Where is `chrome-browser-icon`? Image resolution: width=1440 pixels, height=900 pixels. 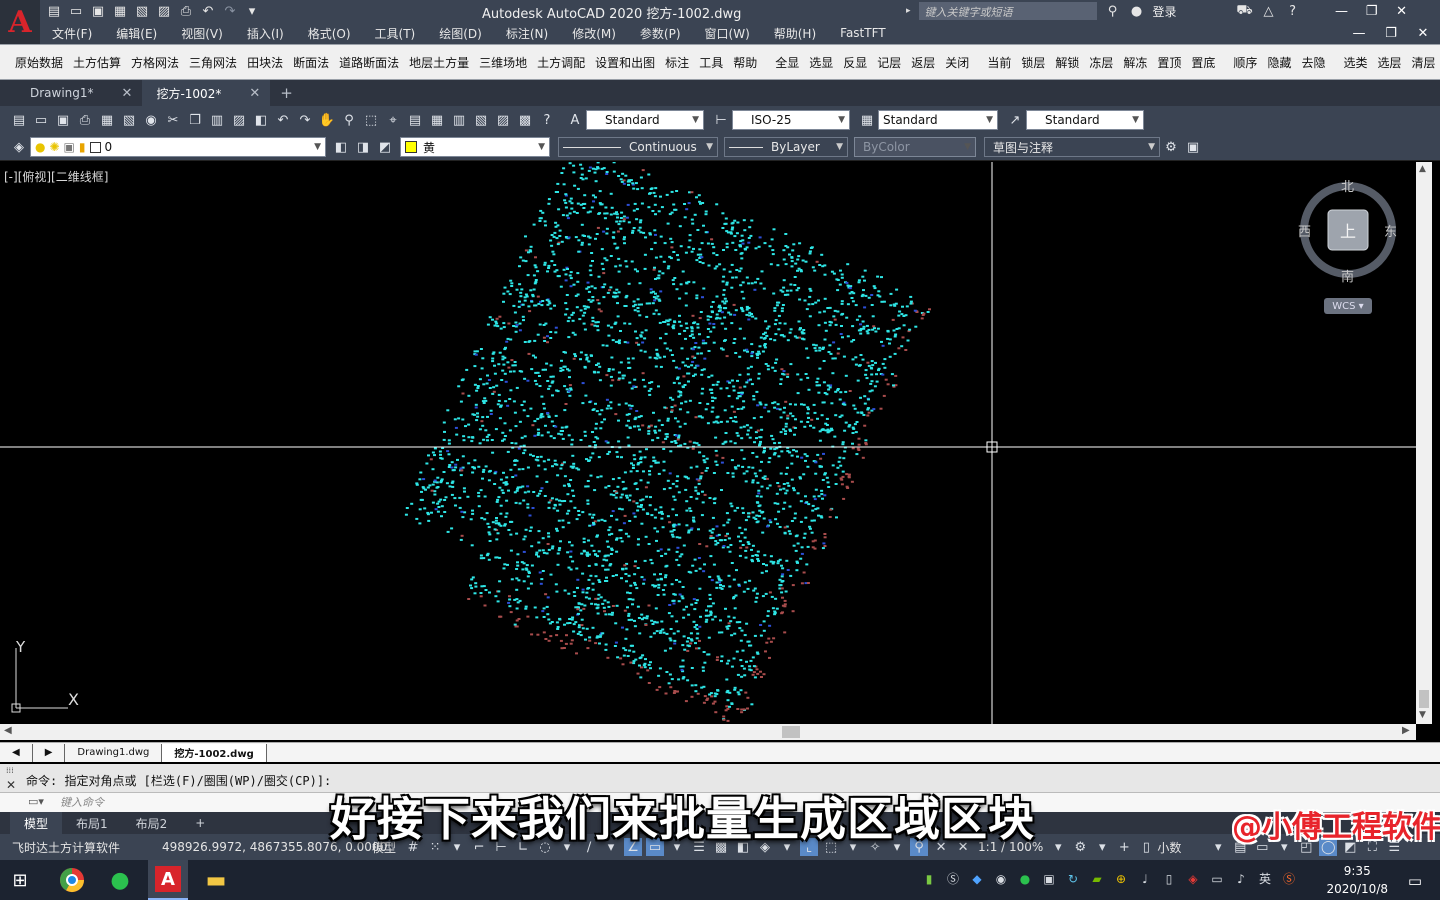 chrome-browser-icon is located at coordinates (72, 880).